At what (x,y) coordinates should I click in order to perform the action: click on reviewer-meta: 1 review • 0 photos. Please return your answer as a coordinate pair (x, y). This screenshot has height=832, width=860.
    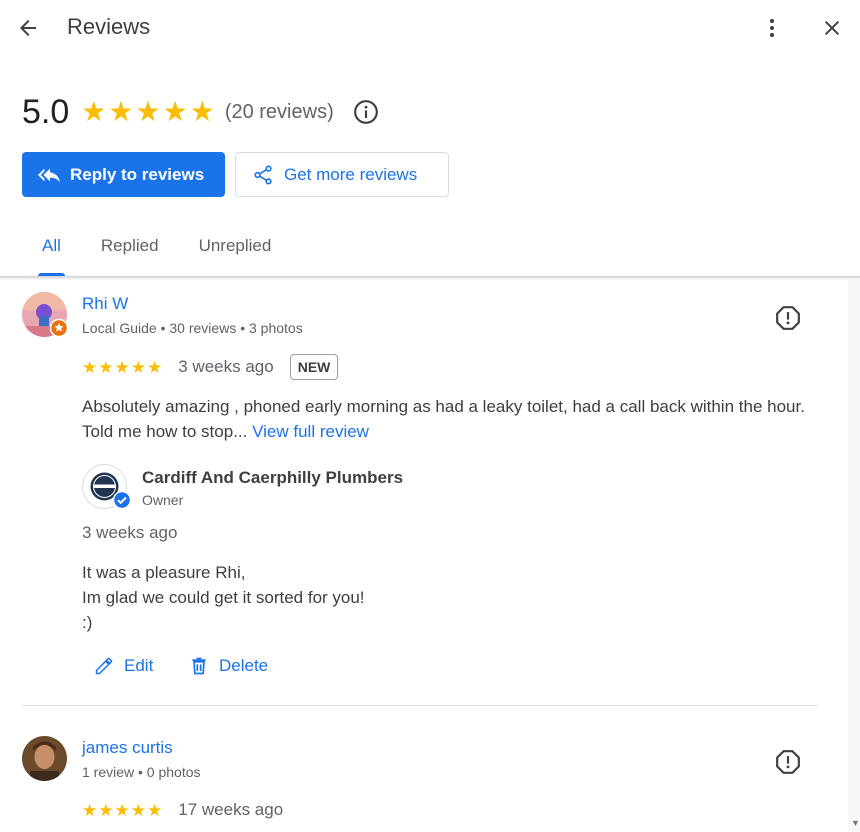
    Looking at the image, I should click on (141, 772).